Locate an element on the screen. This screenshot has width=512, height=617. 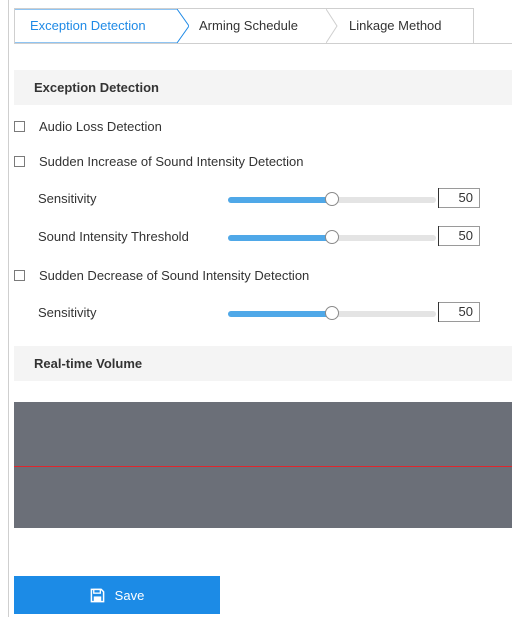
tab-exception-detection: Exception Detection is located at coordinates (88, 26).